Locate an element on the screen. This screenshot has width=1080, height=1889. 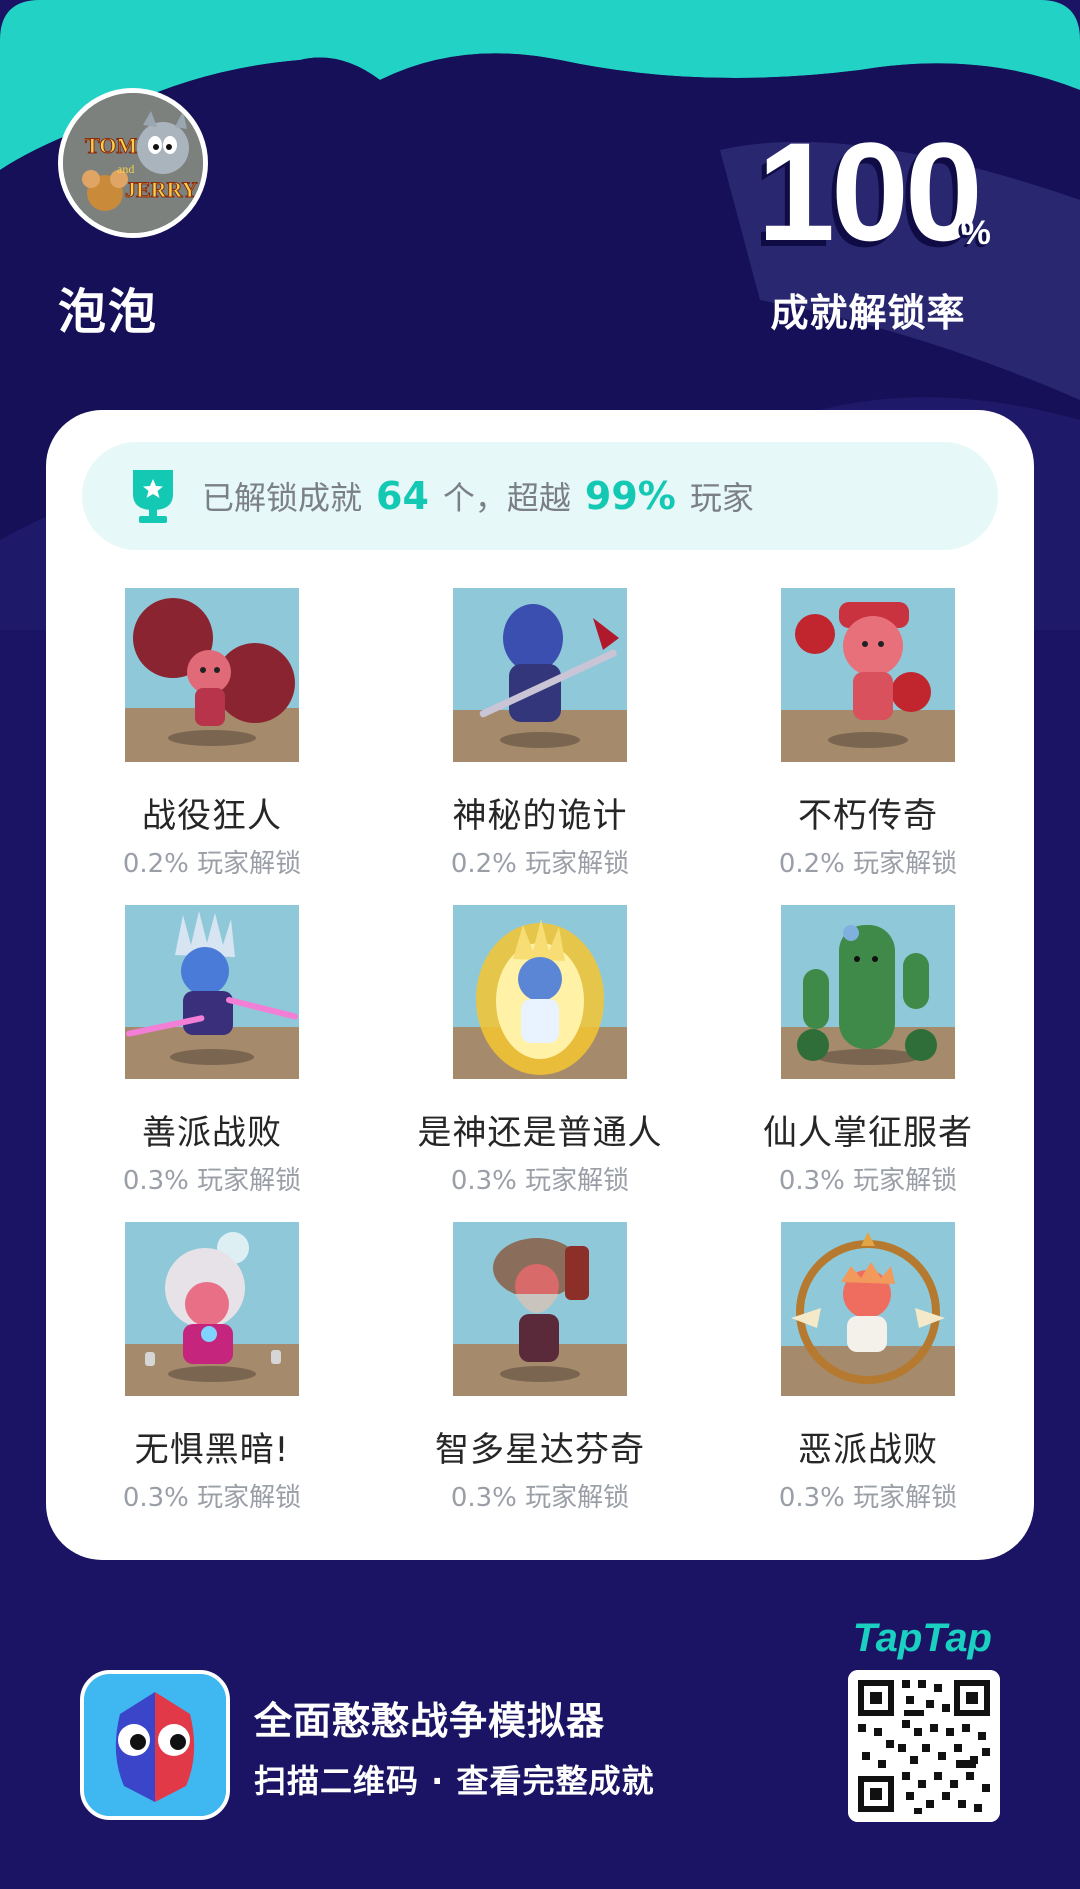
achievement-name: 神秘的诡计 is located at coordinates (540, 816).